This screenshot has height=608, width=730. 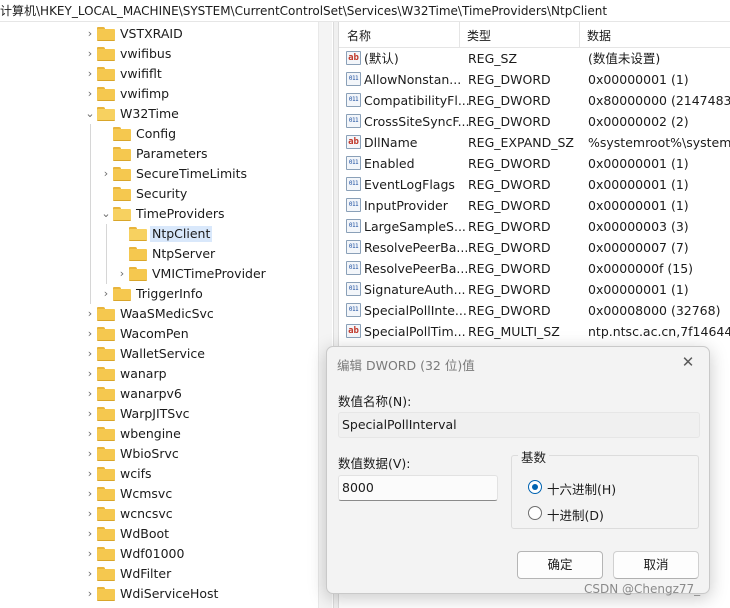 I want to click on tree-item: Security, so click(x=159, y=194).